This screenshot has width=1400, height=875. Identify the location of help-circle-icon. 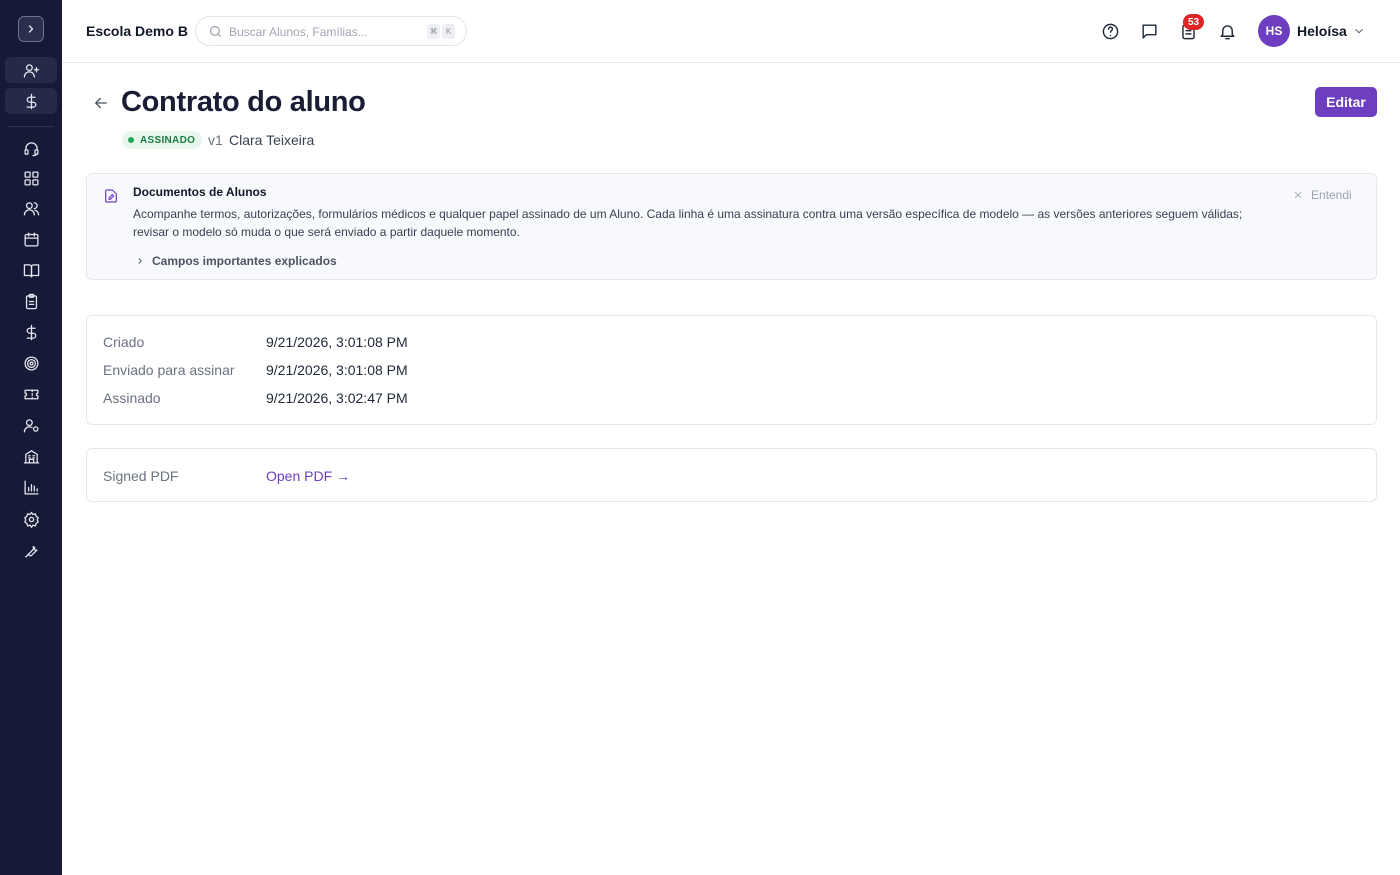
(1110, 31).